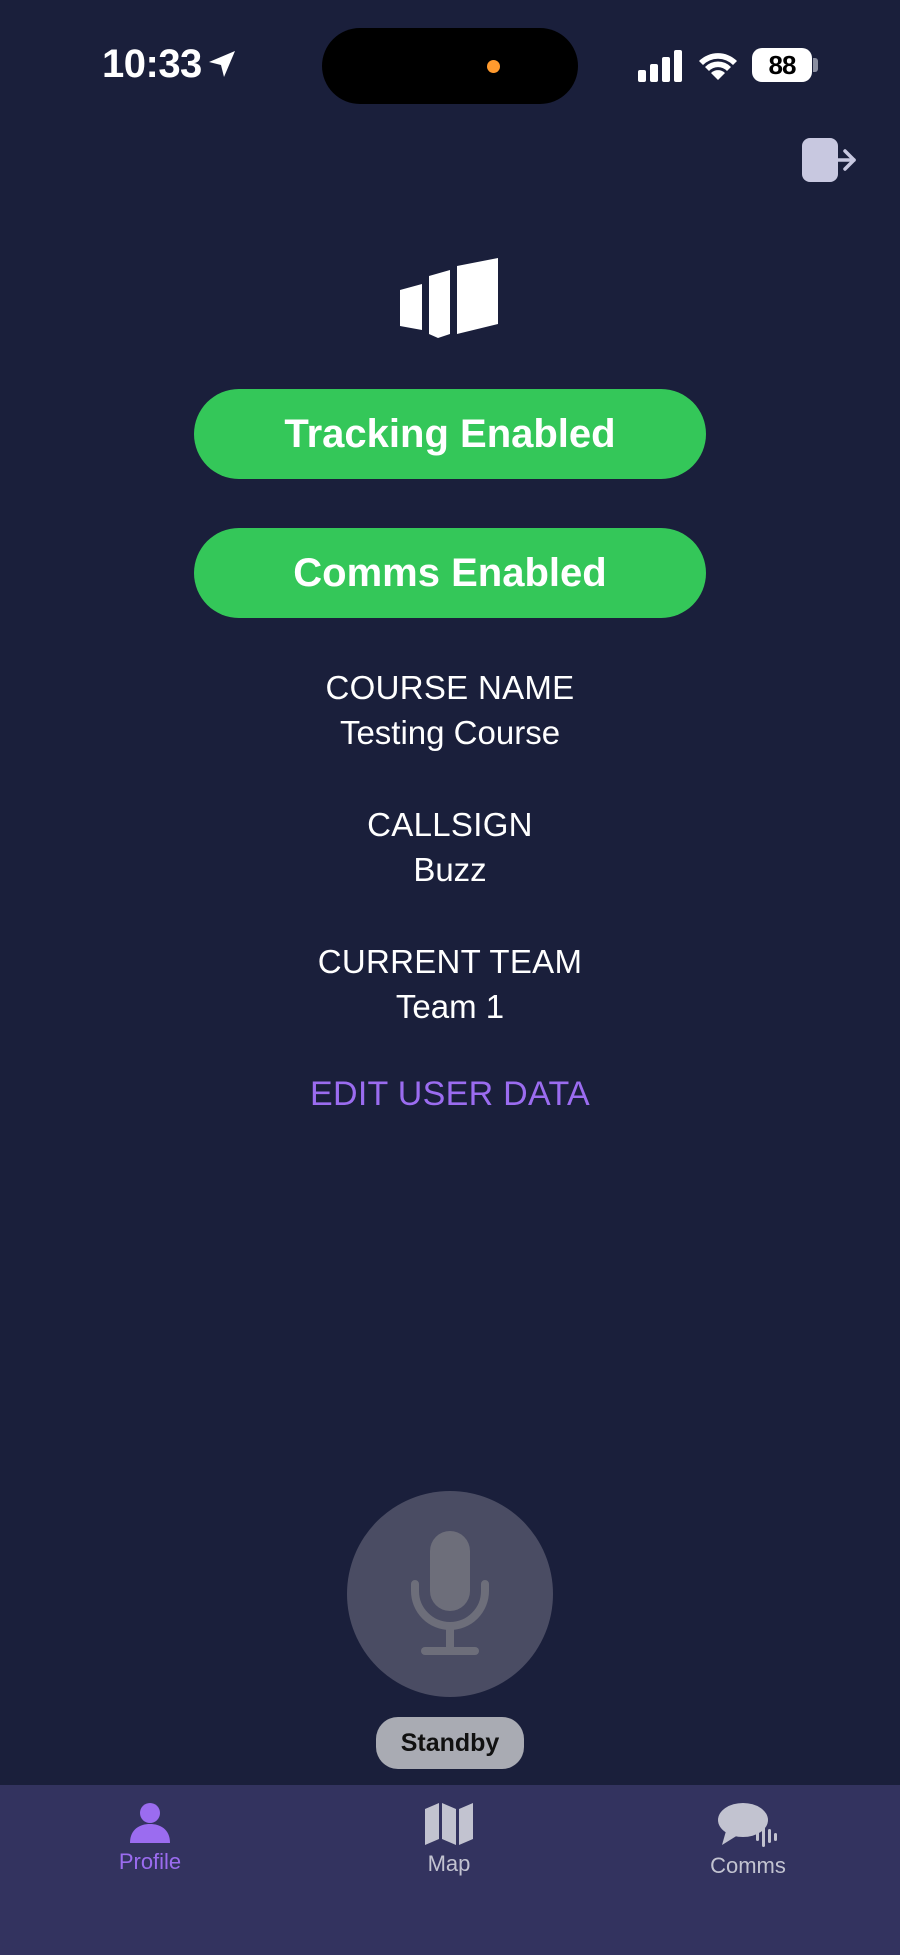 Image resolution: width=900 pixels, height=1955 pixels. I want to click on tab-map: Map, so click(449, 1840).